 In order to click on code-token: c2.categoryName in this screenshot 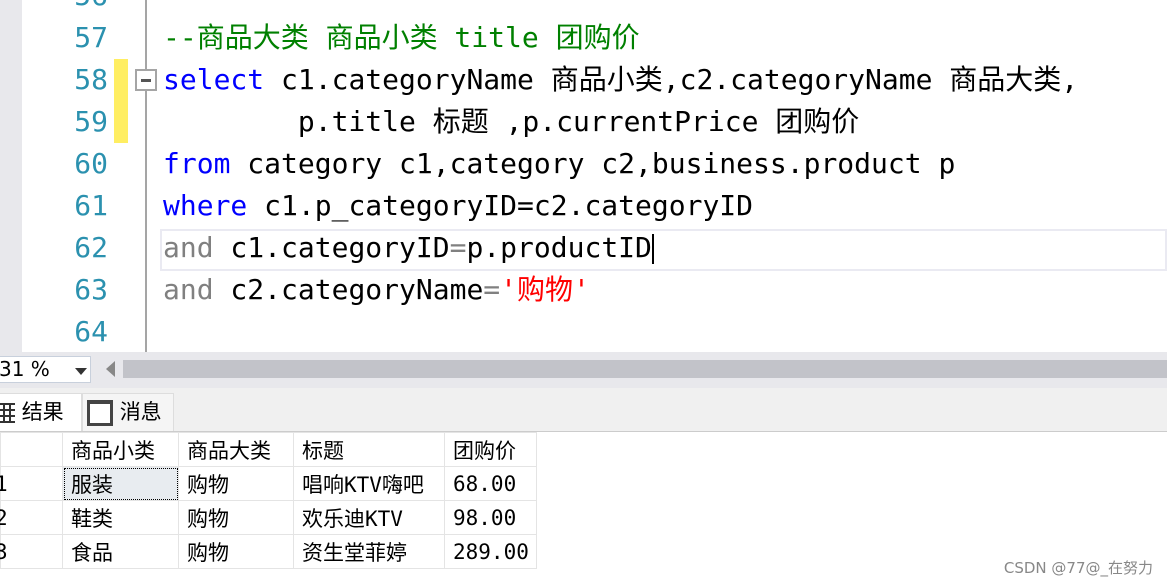, I will do `click(348, 289)`.